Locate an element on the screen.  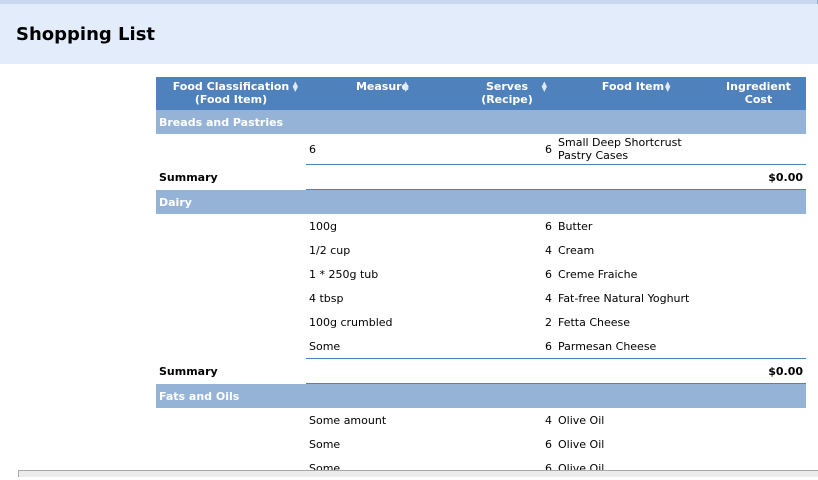
table-row: Some 6 Olive Oil is located at coordinates (481, 444).